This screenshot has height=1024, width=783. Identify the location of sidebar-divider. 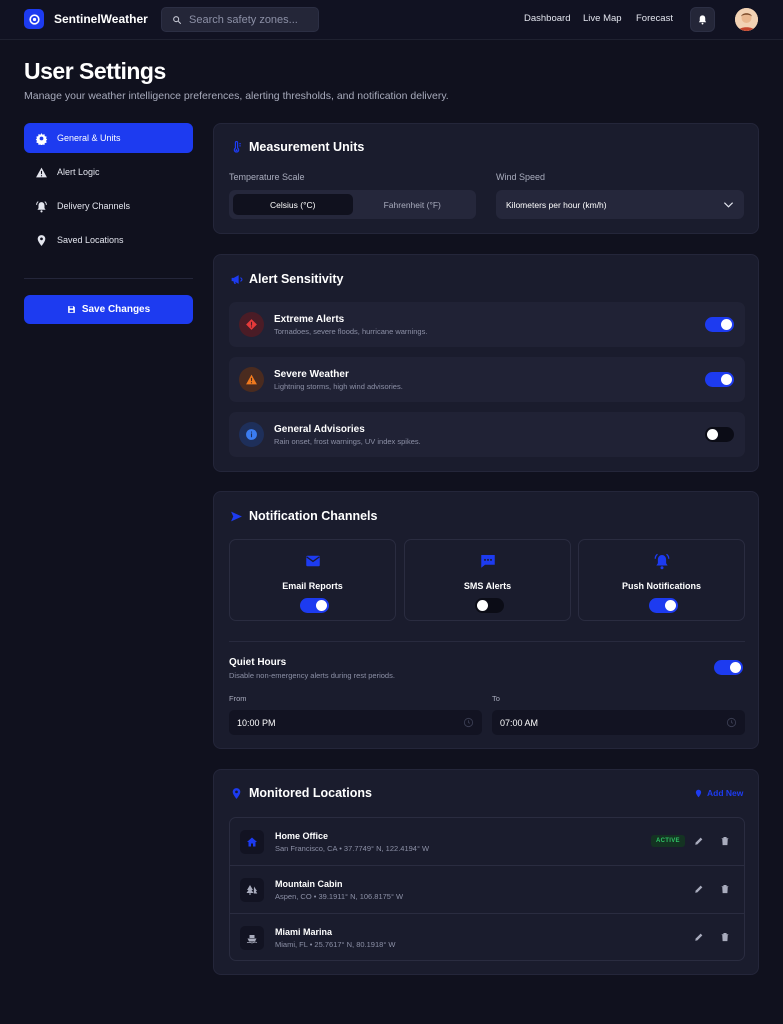
(108, 278).